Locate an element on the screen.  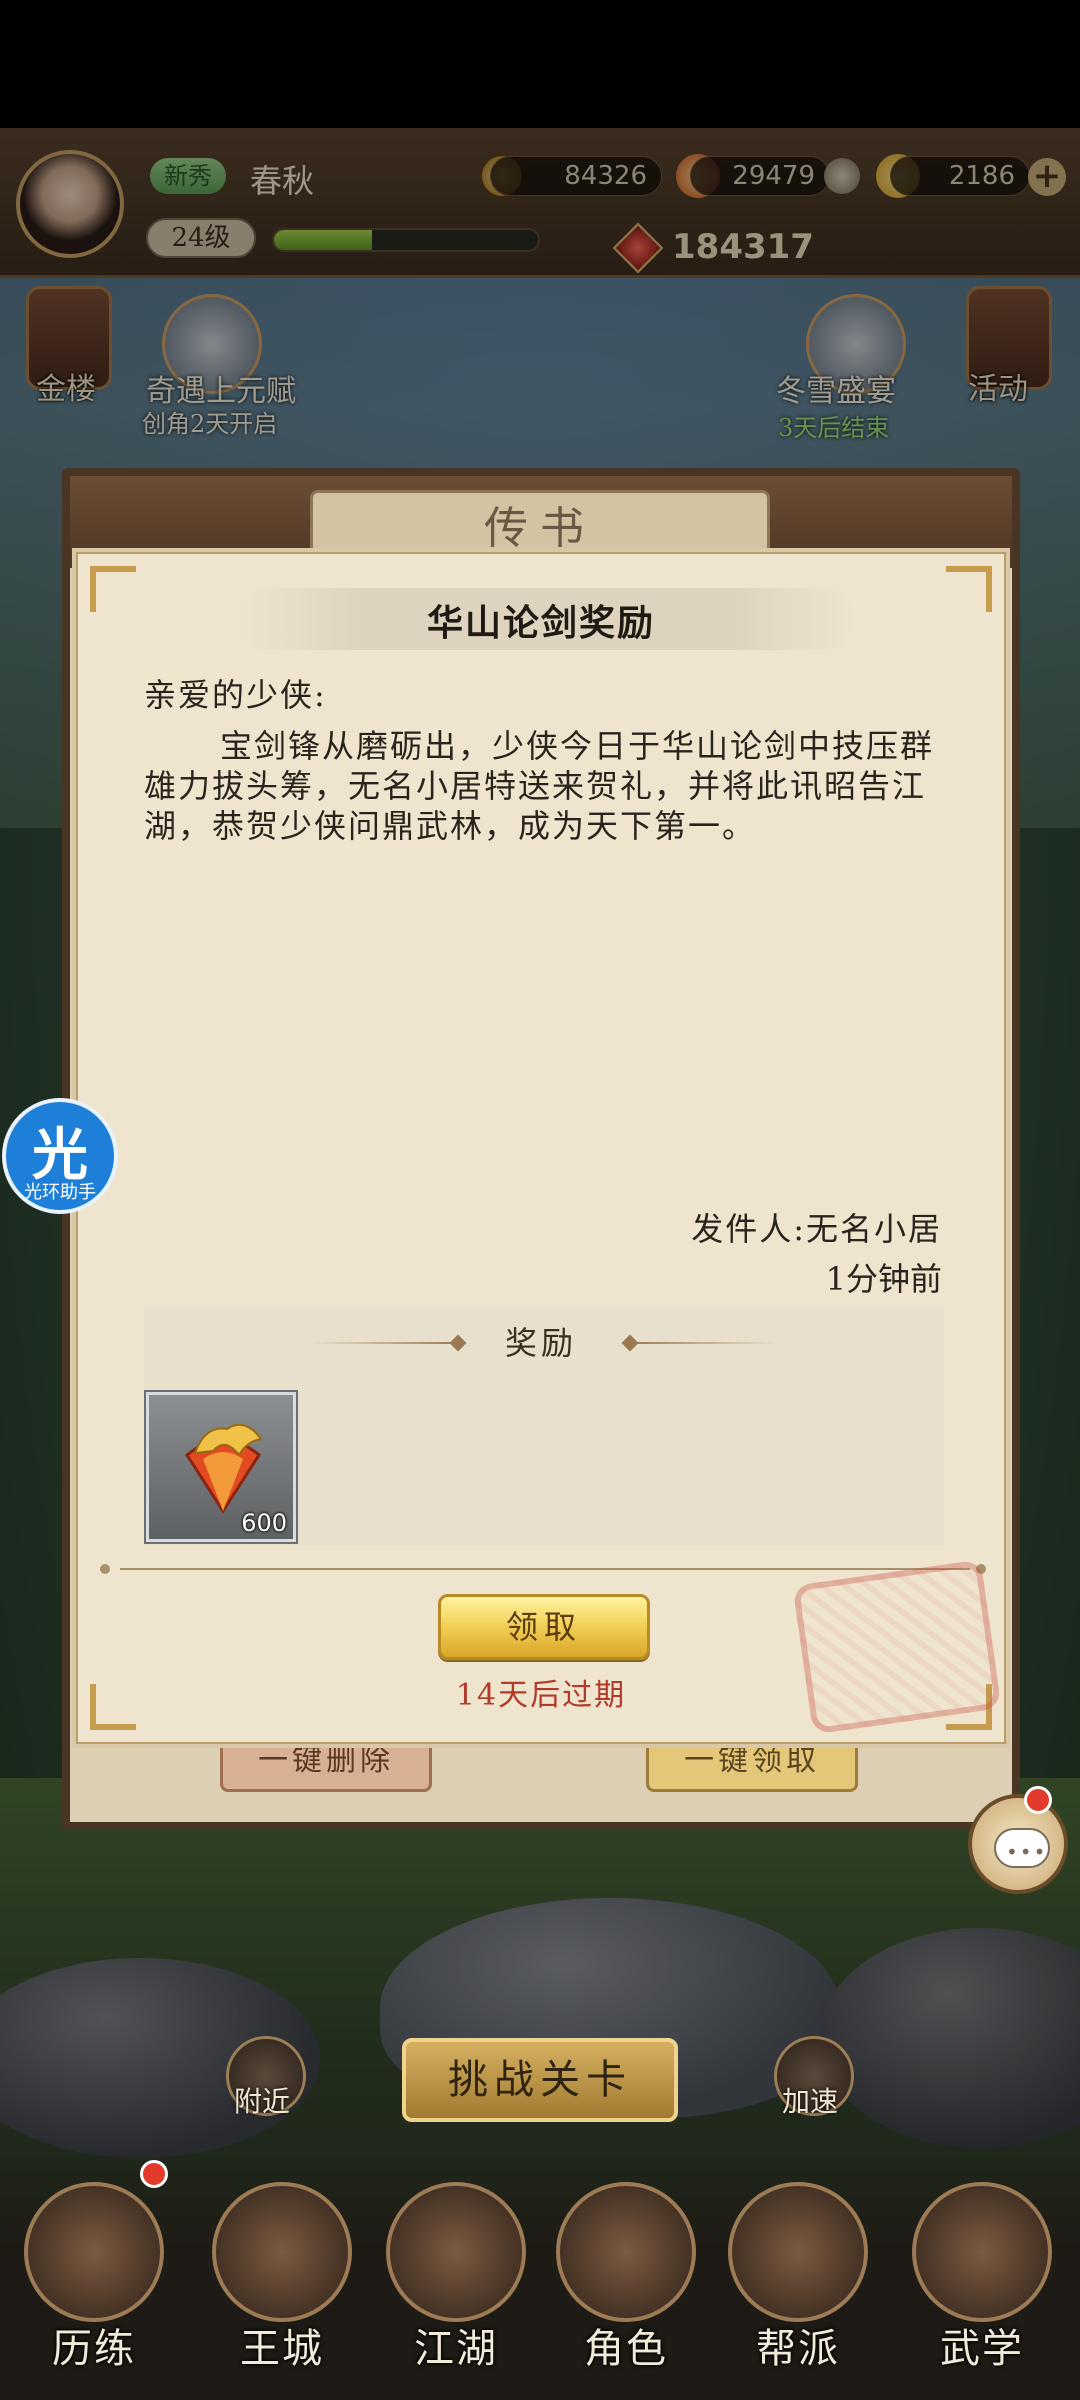
reward-item-slot: 600 is located at coordinates (221, 1467).